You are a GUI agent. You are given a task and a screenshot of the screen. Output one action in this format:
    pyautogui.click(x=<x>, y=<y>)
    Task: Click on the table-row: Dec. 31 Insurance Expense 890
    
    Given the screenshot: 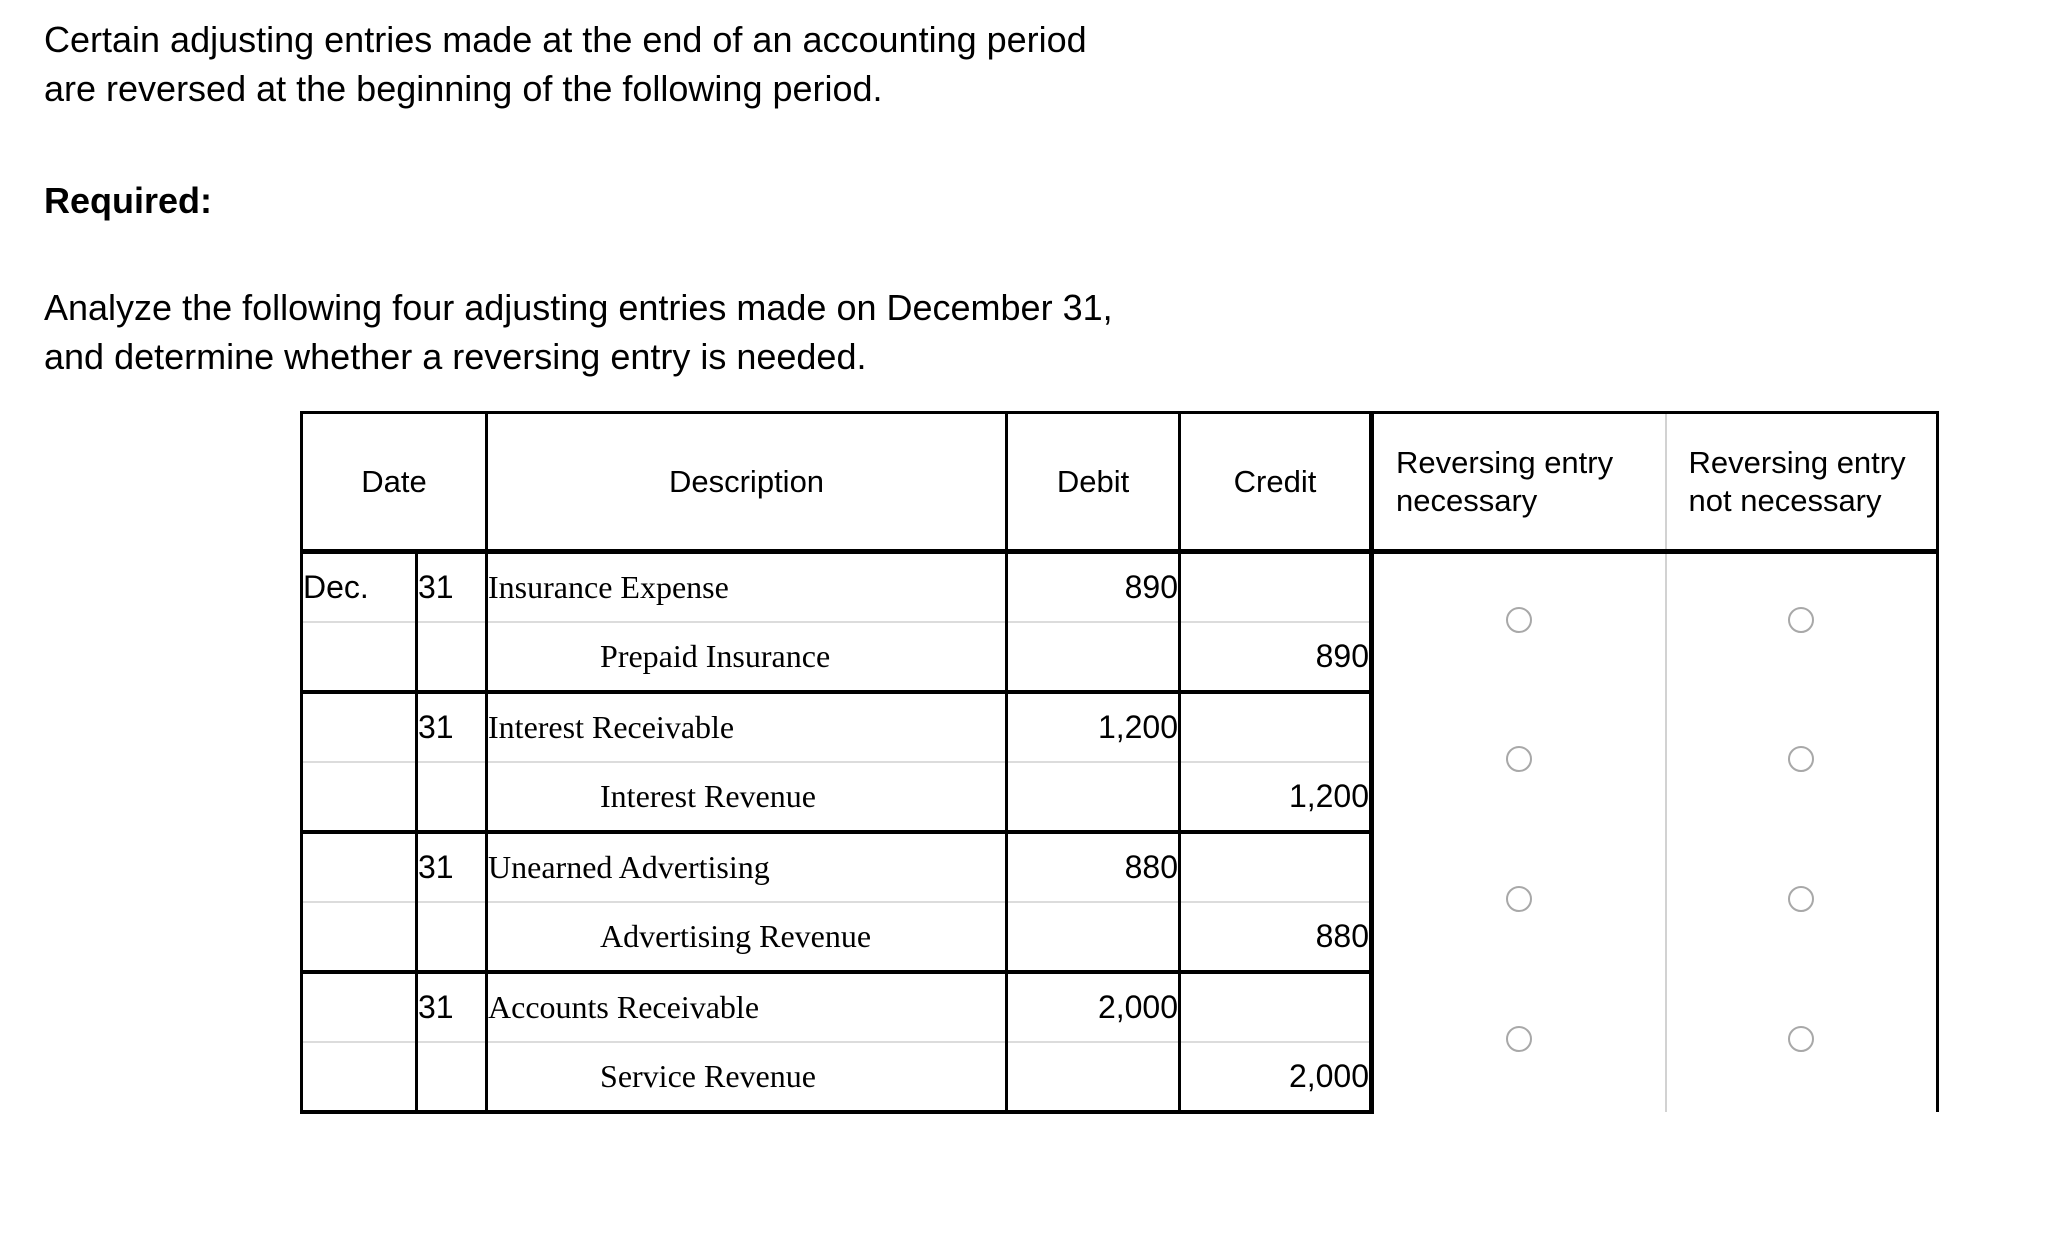 What is the action you would take?
    pyautogui.click(x=1120, y=621)
    